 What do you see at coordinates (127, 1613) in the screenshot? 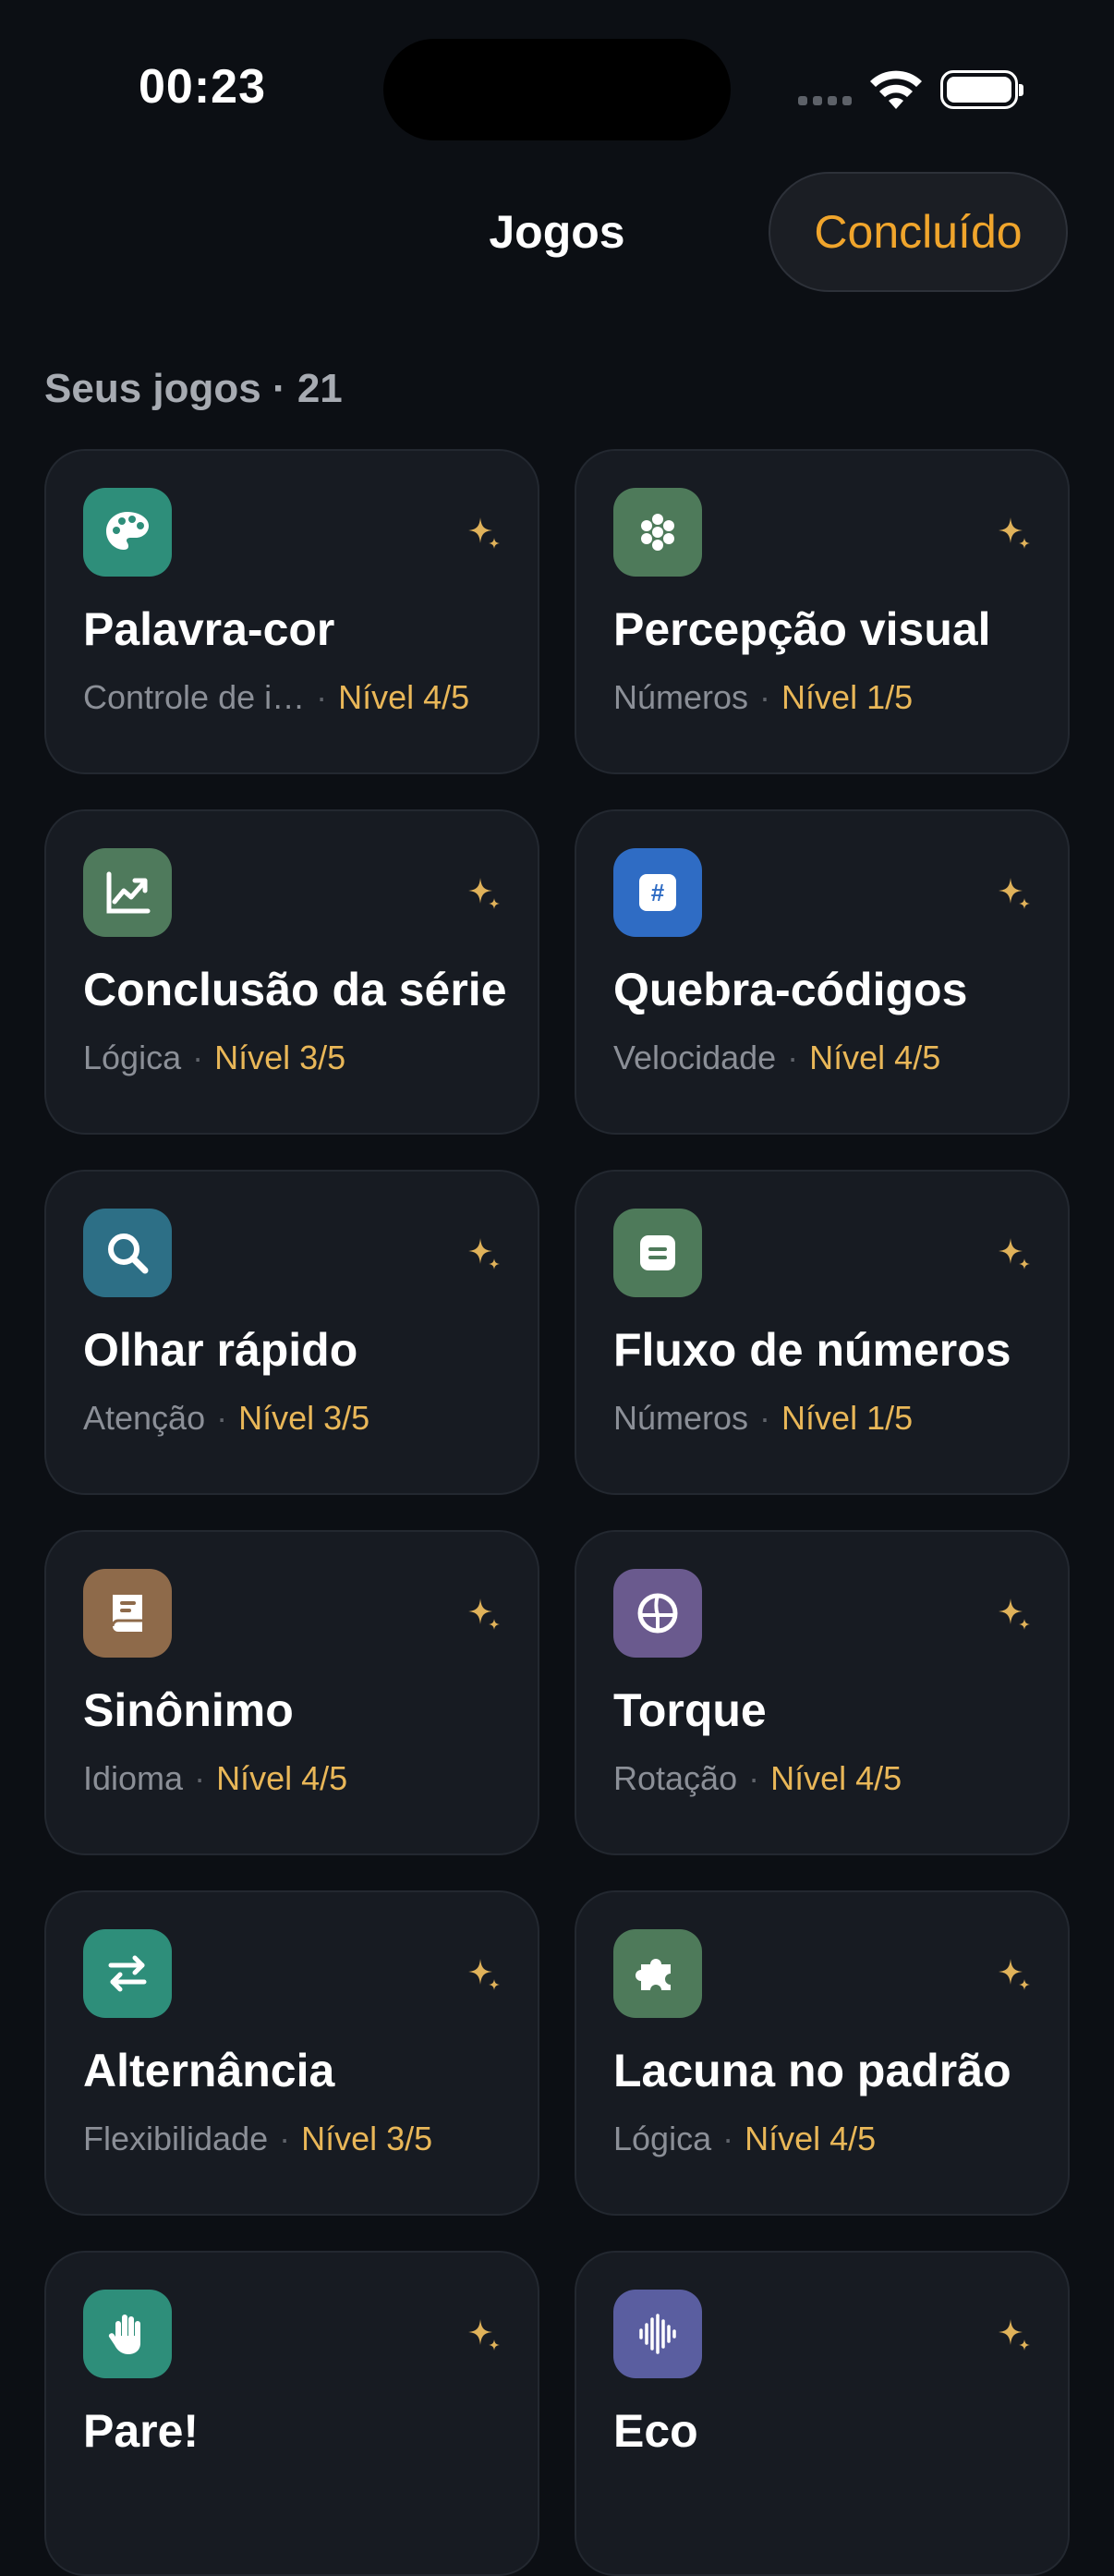
I see `book-icon` at bounding box center [127, 1613].